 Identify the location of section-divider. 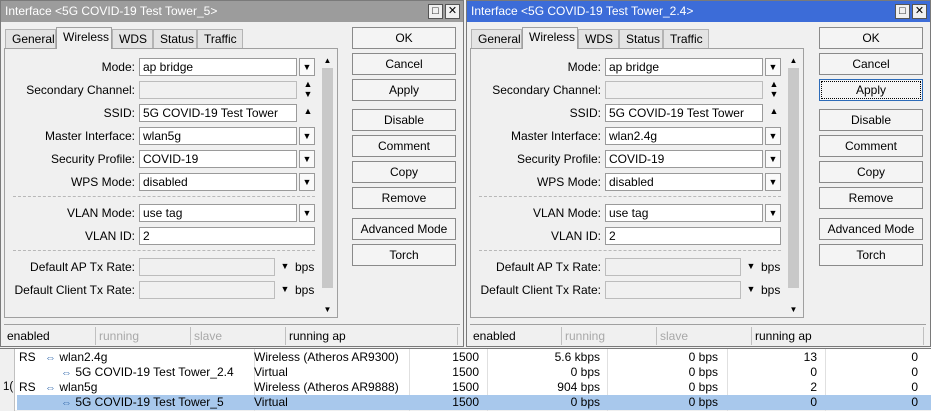
(164, 250).